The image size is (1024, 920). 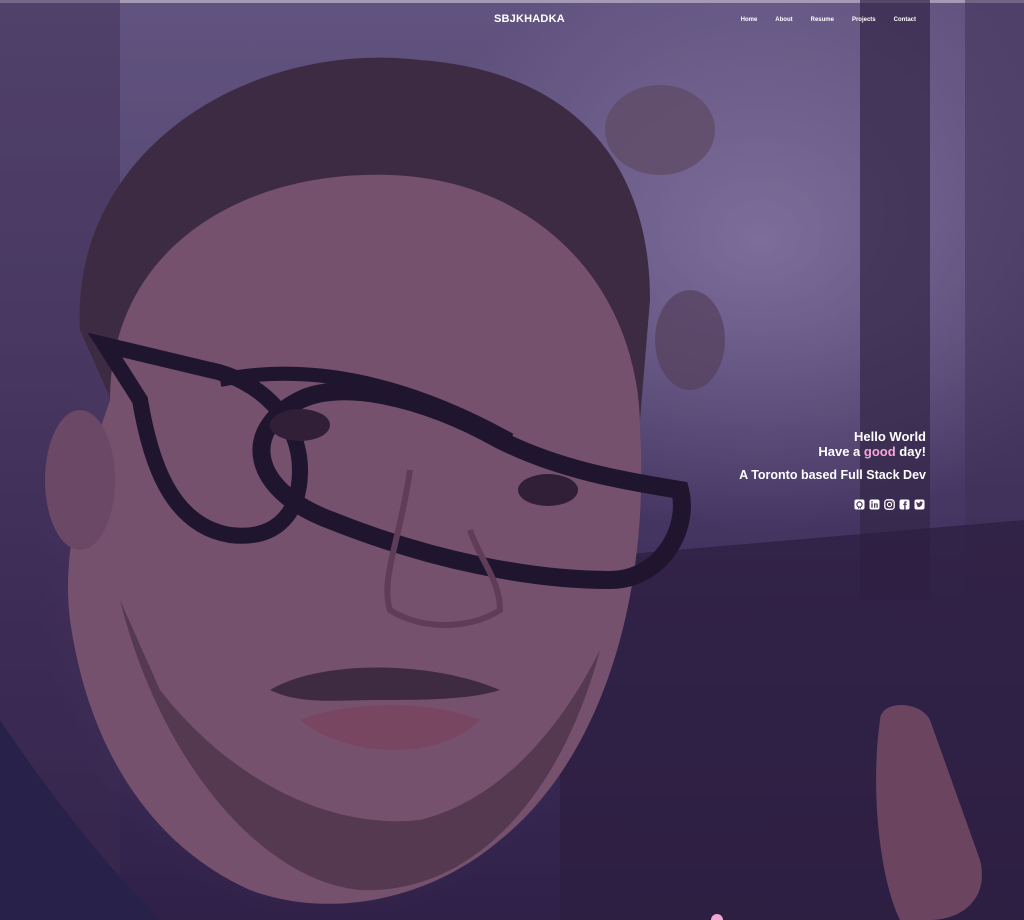 I want to click on nav-projects: Projects, so click(x=864, y=20).